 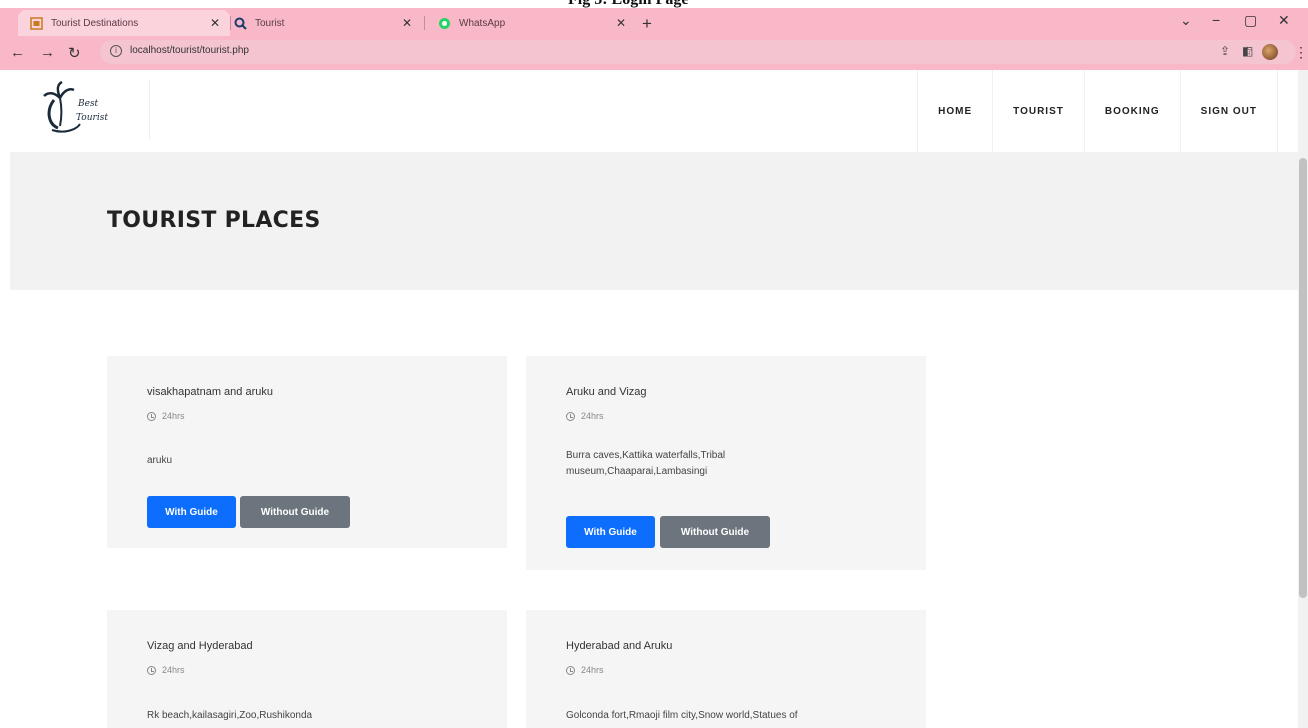 What do you see at coordinates (1216, 20) in the screenshot?
I see `minimize-icon: −` at bounding box center [1216, 20].